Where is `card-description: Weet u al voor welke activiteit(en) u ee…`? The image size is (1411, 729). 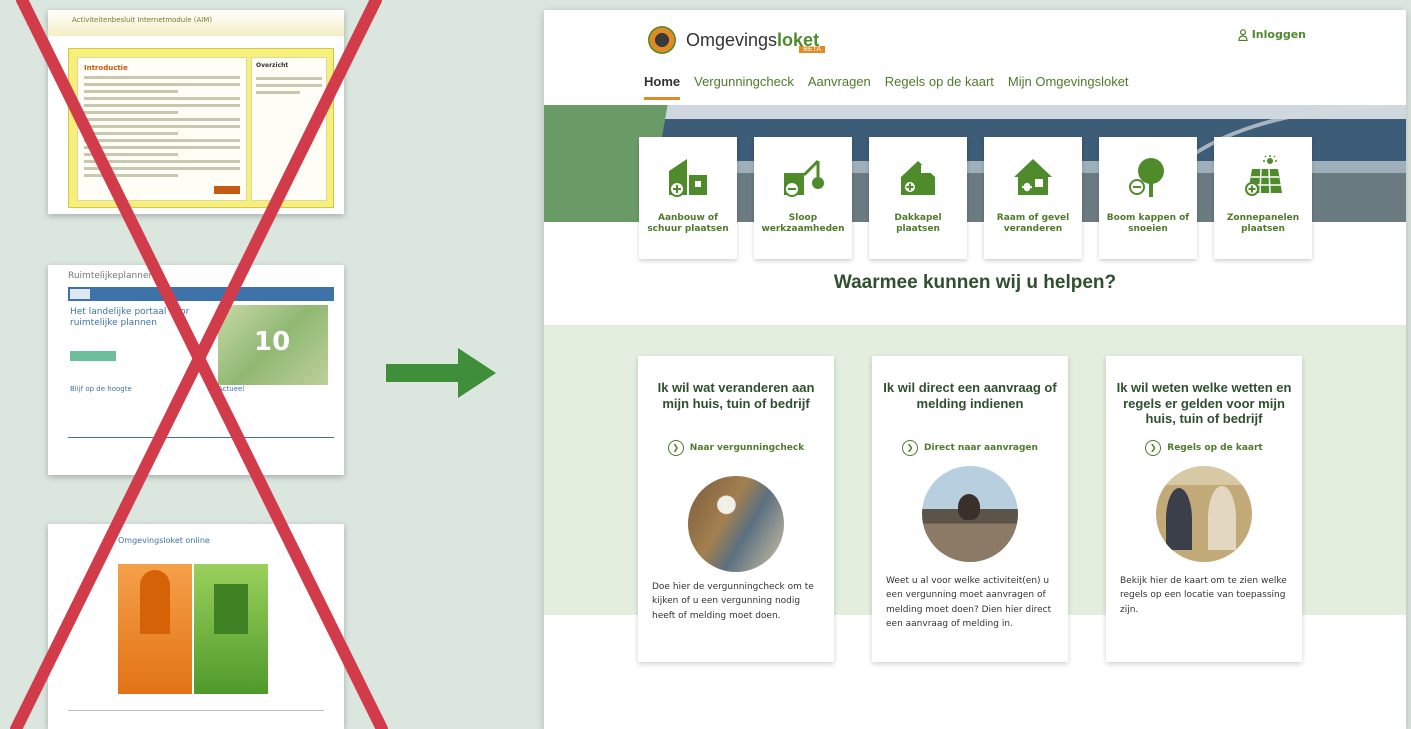
card-description: Weet u al voor welke activiteit(en) u ee… is located at coordinates (969, 603).